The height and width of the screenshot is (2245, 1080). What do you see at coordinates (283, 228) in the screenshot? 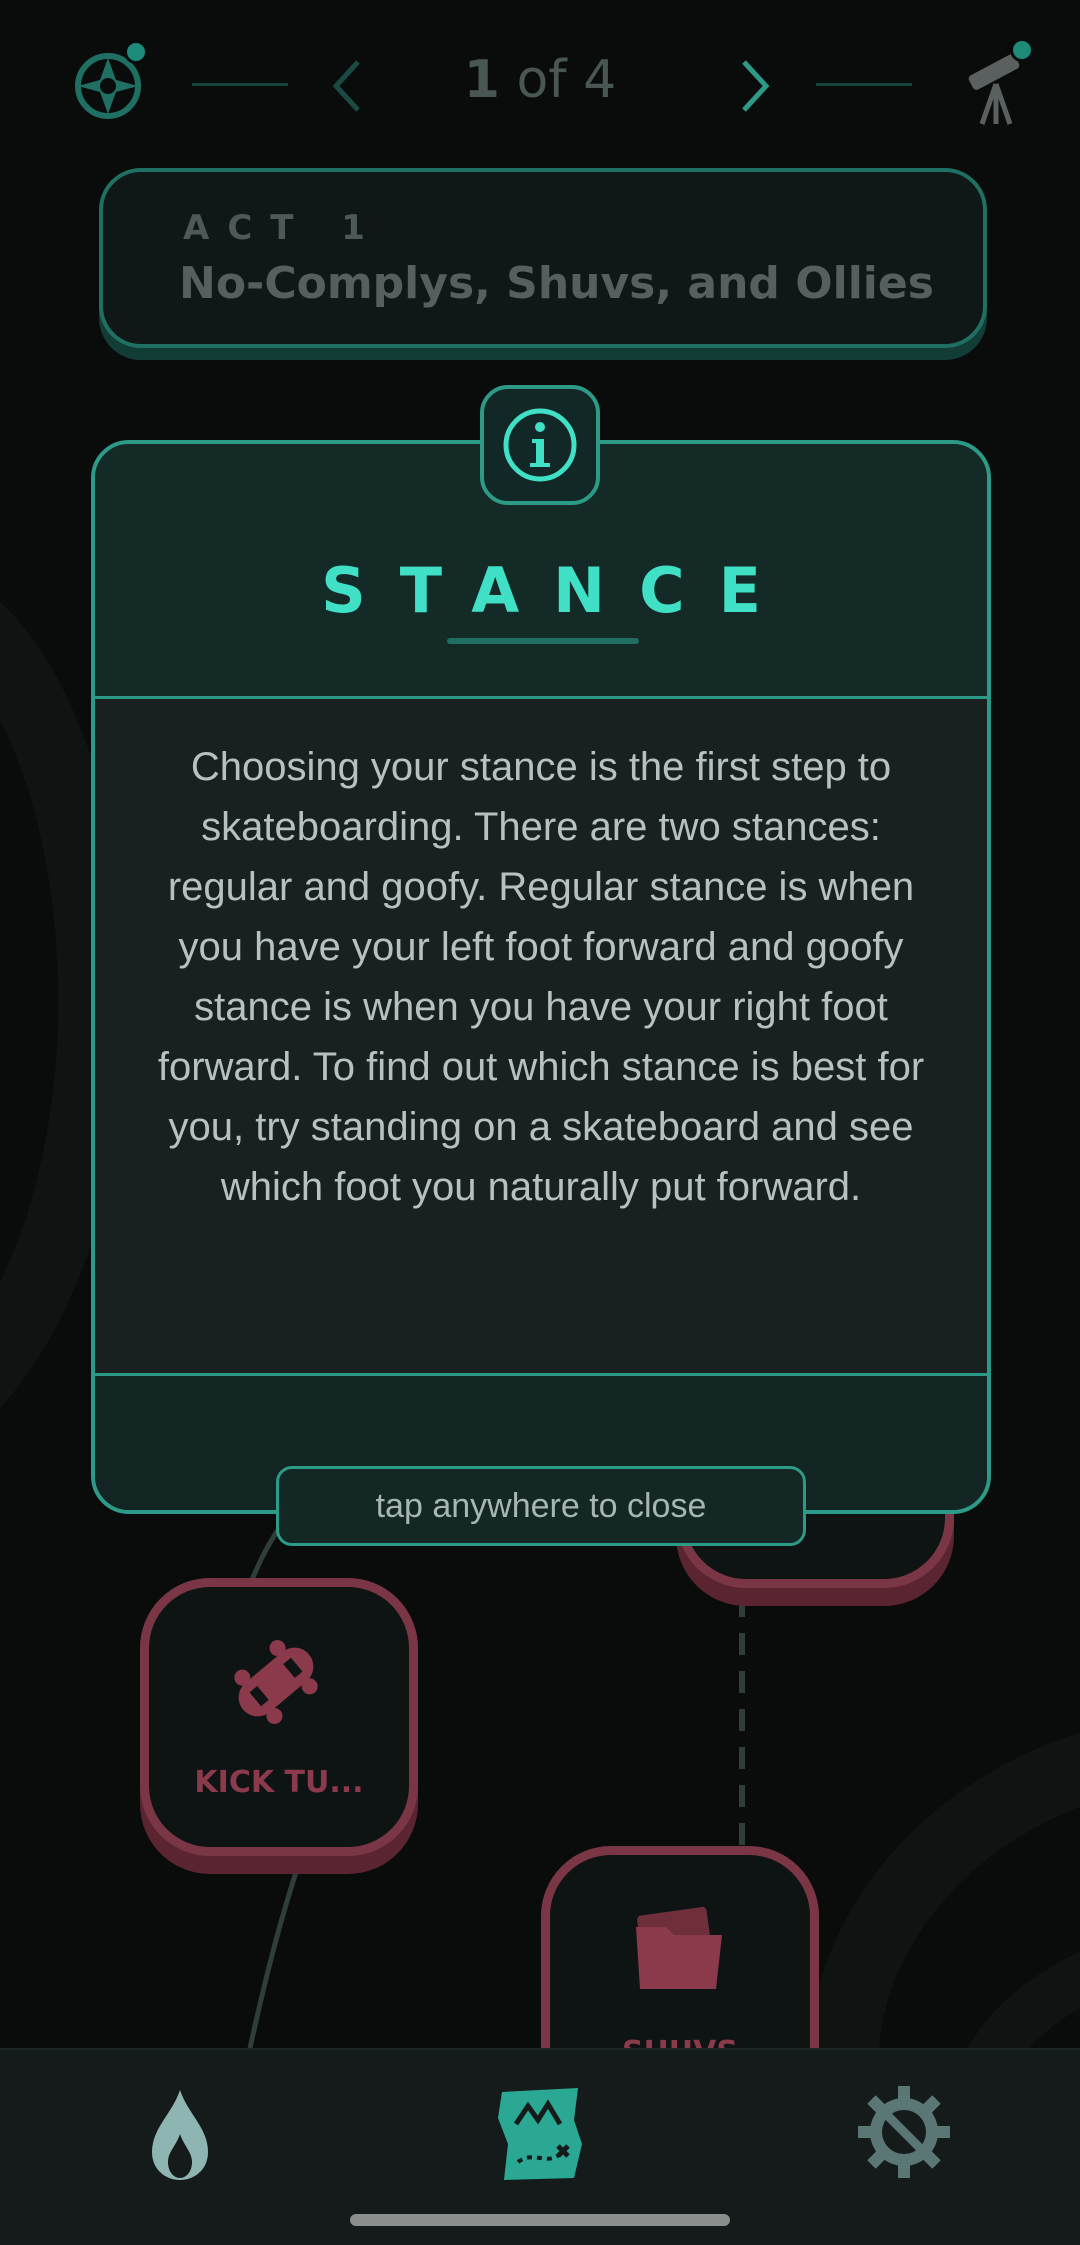
I see `act-label: ACT 1` at bounding box center [283, 228].